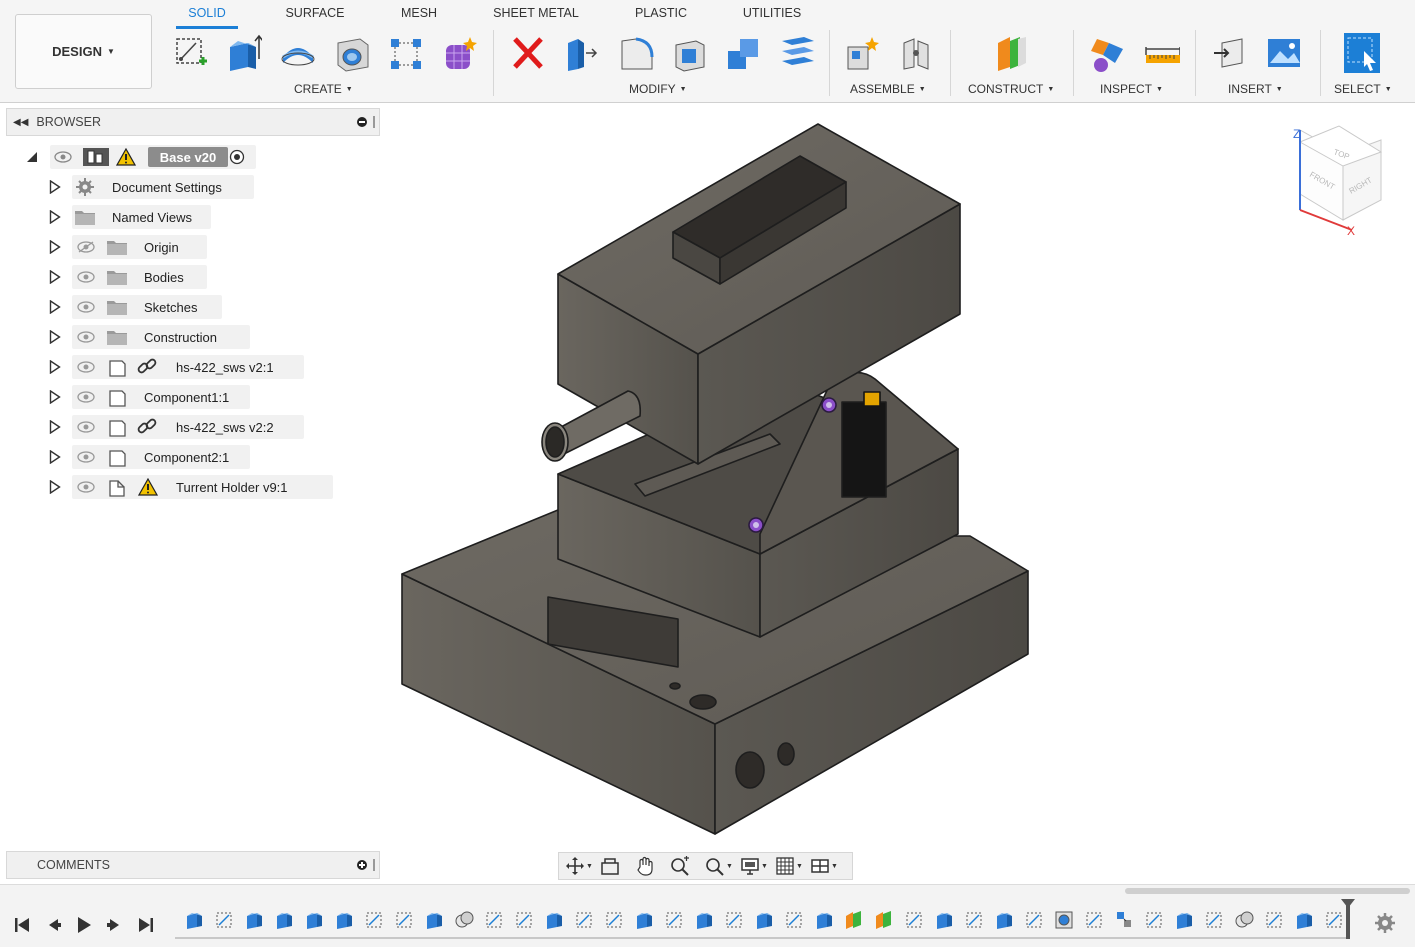 Image resolution: width=1415 pixels, height=947 pixels. I want to click on timeline-marker, so click(1348, 919).